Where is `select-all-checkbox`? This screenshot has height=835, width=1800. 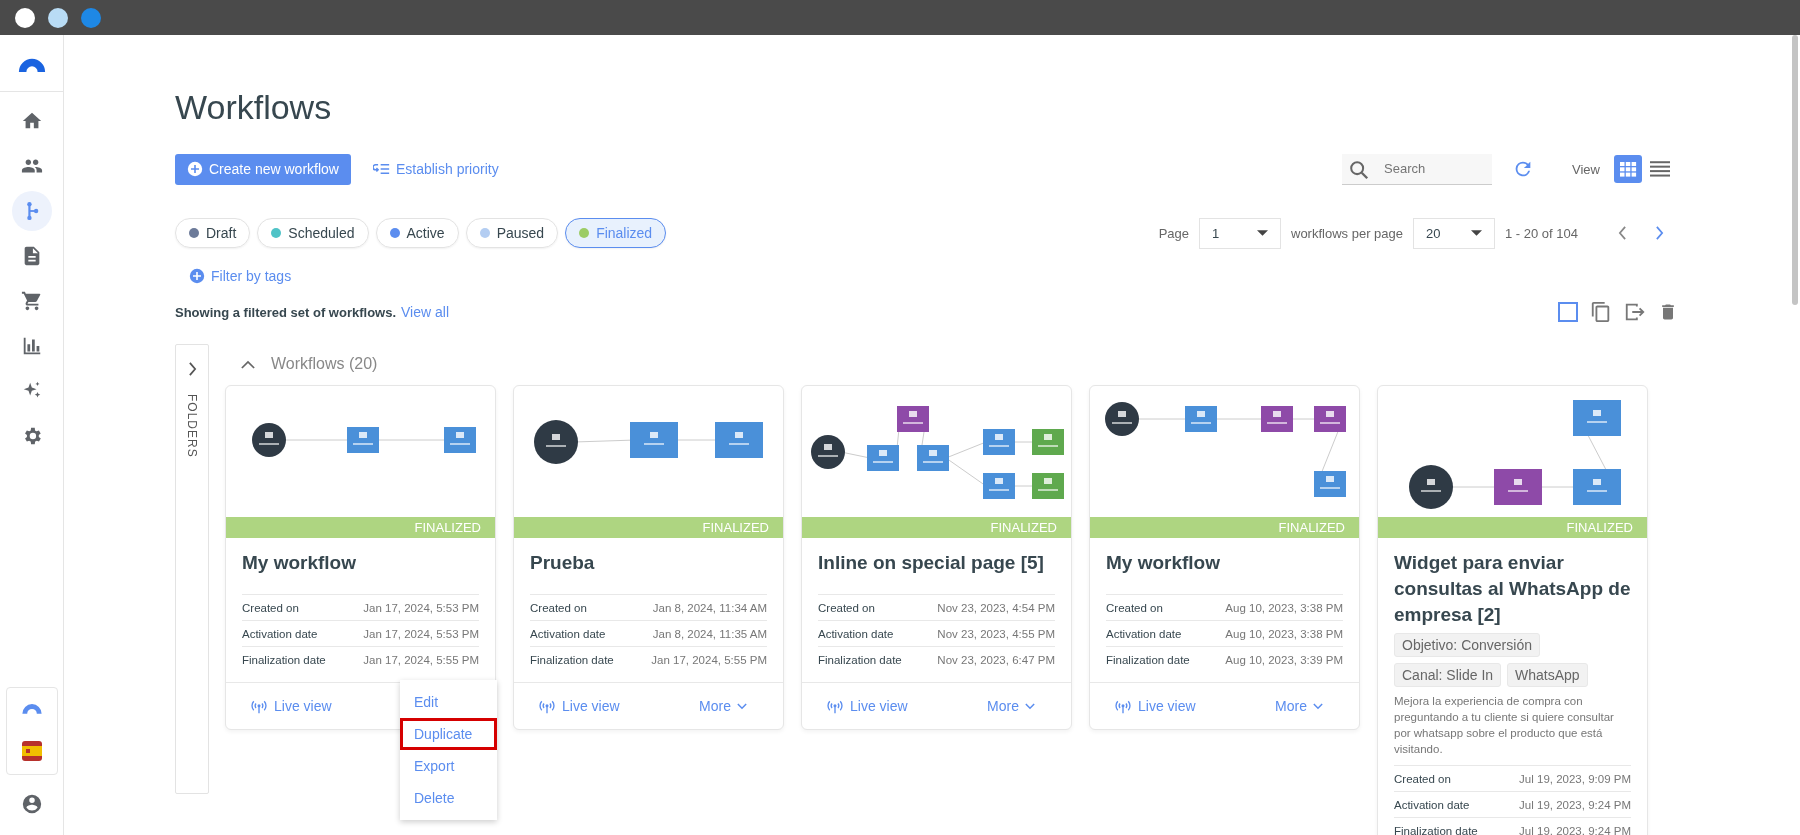 select-all-checkbox is located at coordinates (1568, 312).